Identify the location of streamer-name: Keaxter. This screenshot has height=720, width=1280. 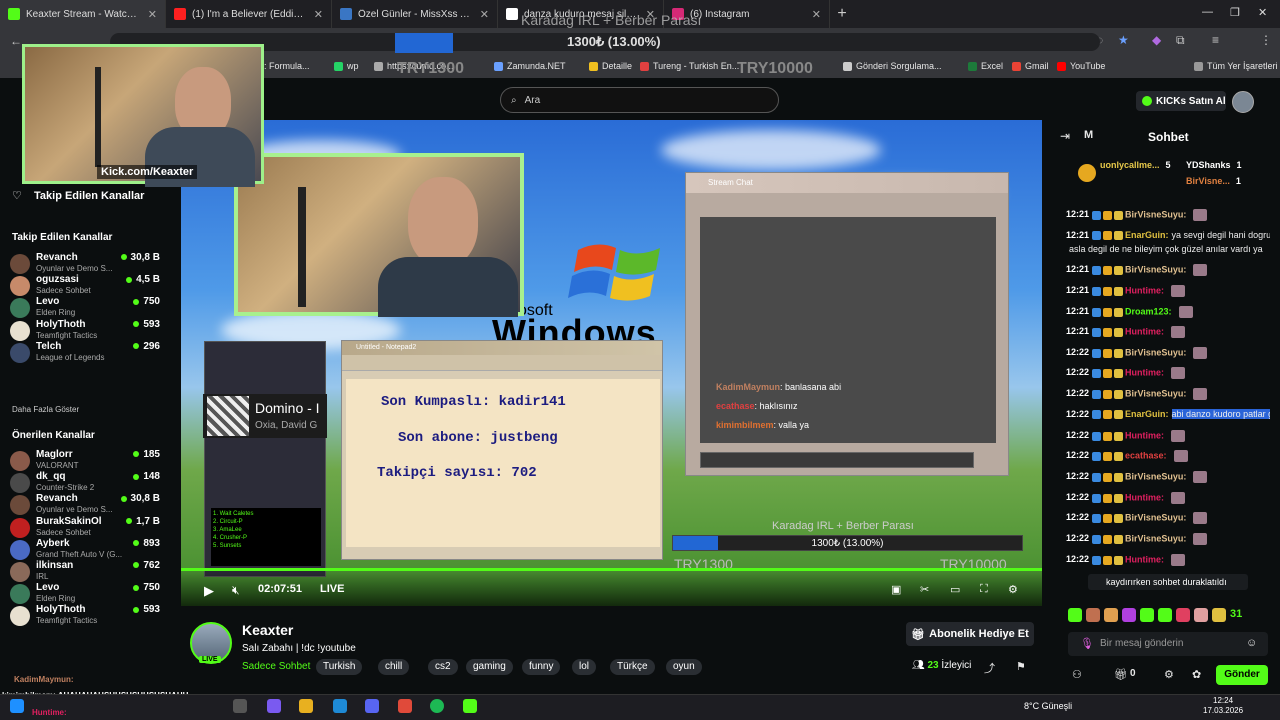
(267, 630).